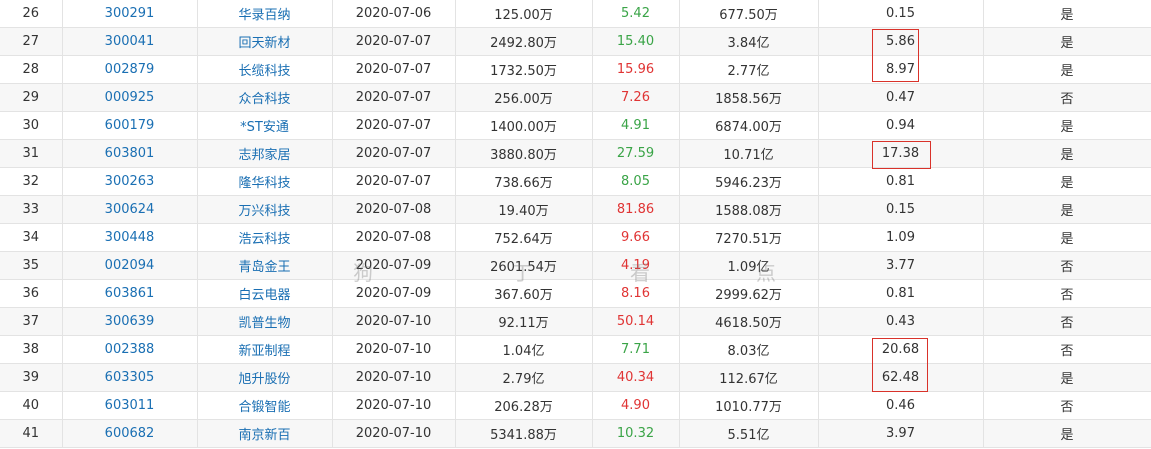 The height and width of the screenshot is (449, 1151). I want to click on stock-code-cell: 603801, so click(130, 153).